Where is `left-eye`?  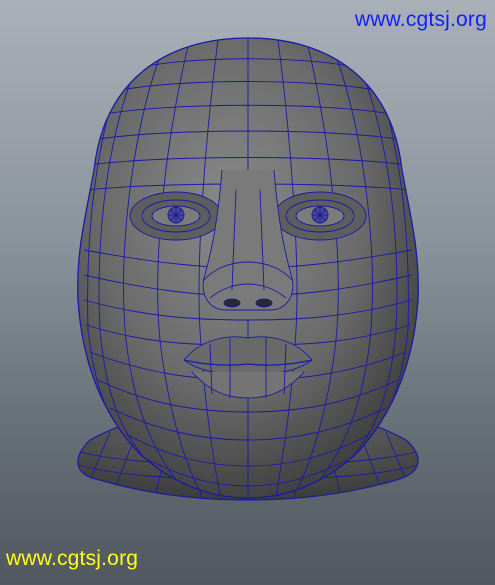
left-eye is located at coordinates (176, 216).